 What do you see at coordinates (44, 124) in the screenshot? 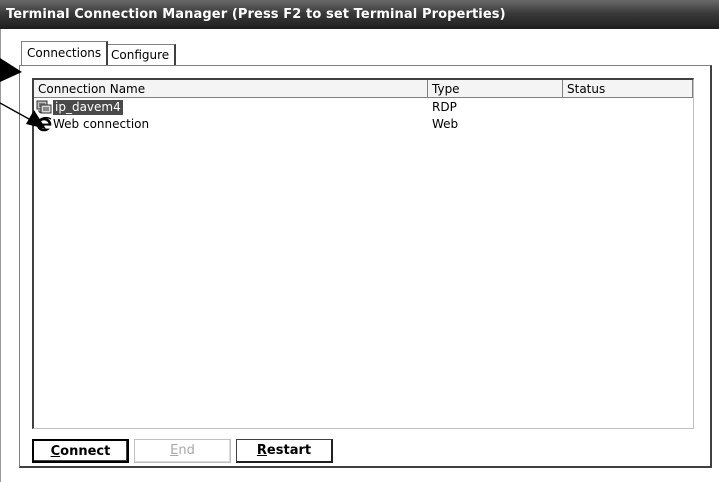
I see `web-browser-icon` at bounding box center [44, 124].